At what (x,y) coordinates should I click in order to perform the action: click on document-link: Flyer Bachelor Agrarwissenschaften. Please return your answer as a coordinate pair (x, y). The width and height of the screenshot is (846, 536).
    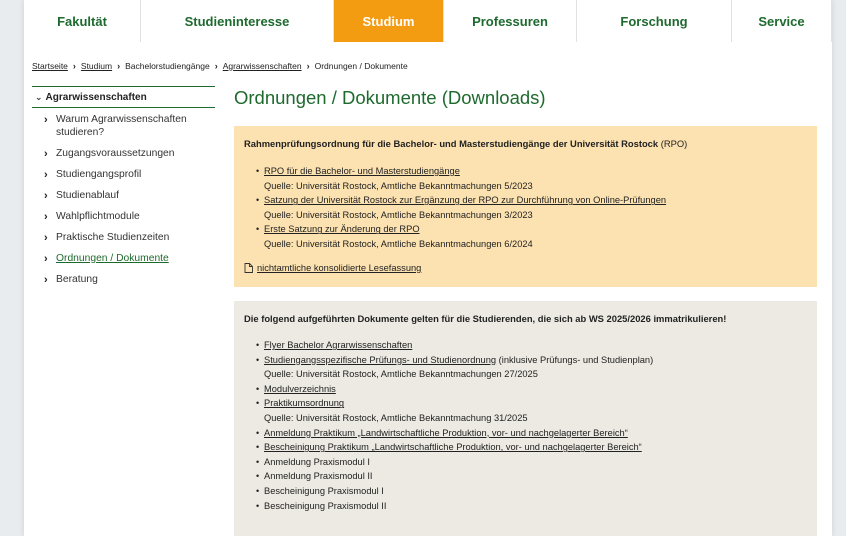
    Looking at the image, I should click on (338, 345).